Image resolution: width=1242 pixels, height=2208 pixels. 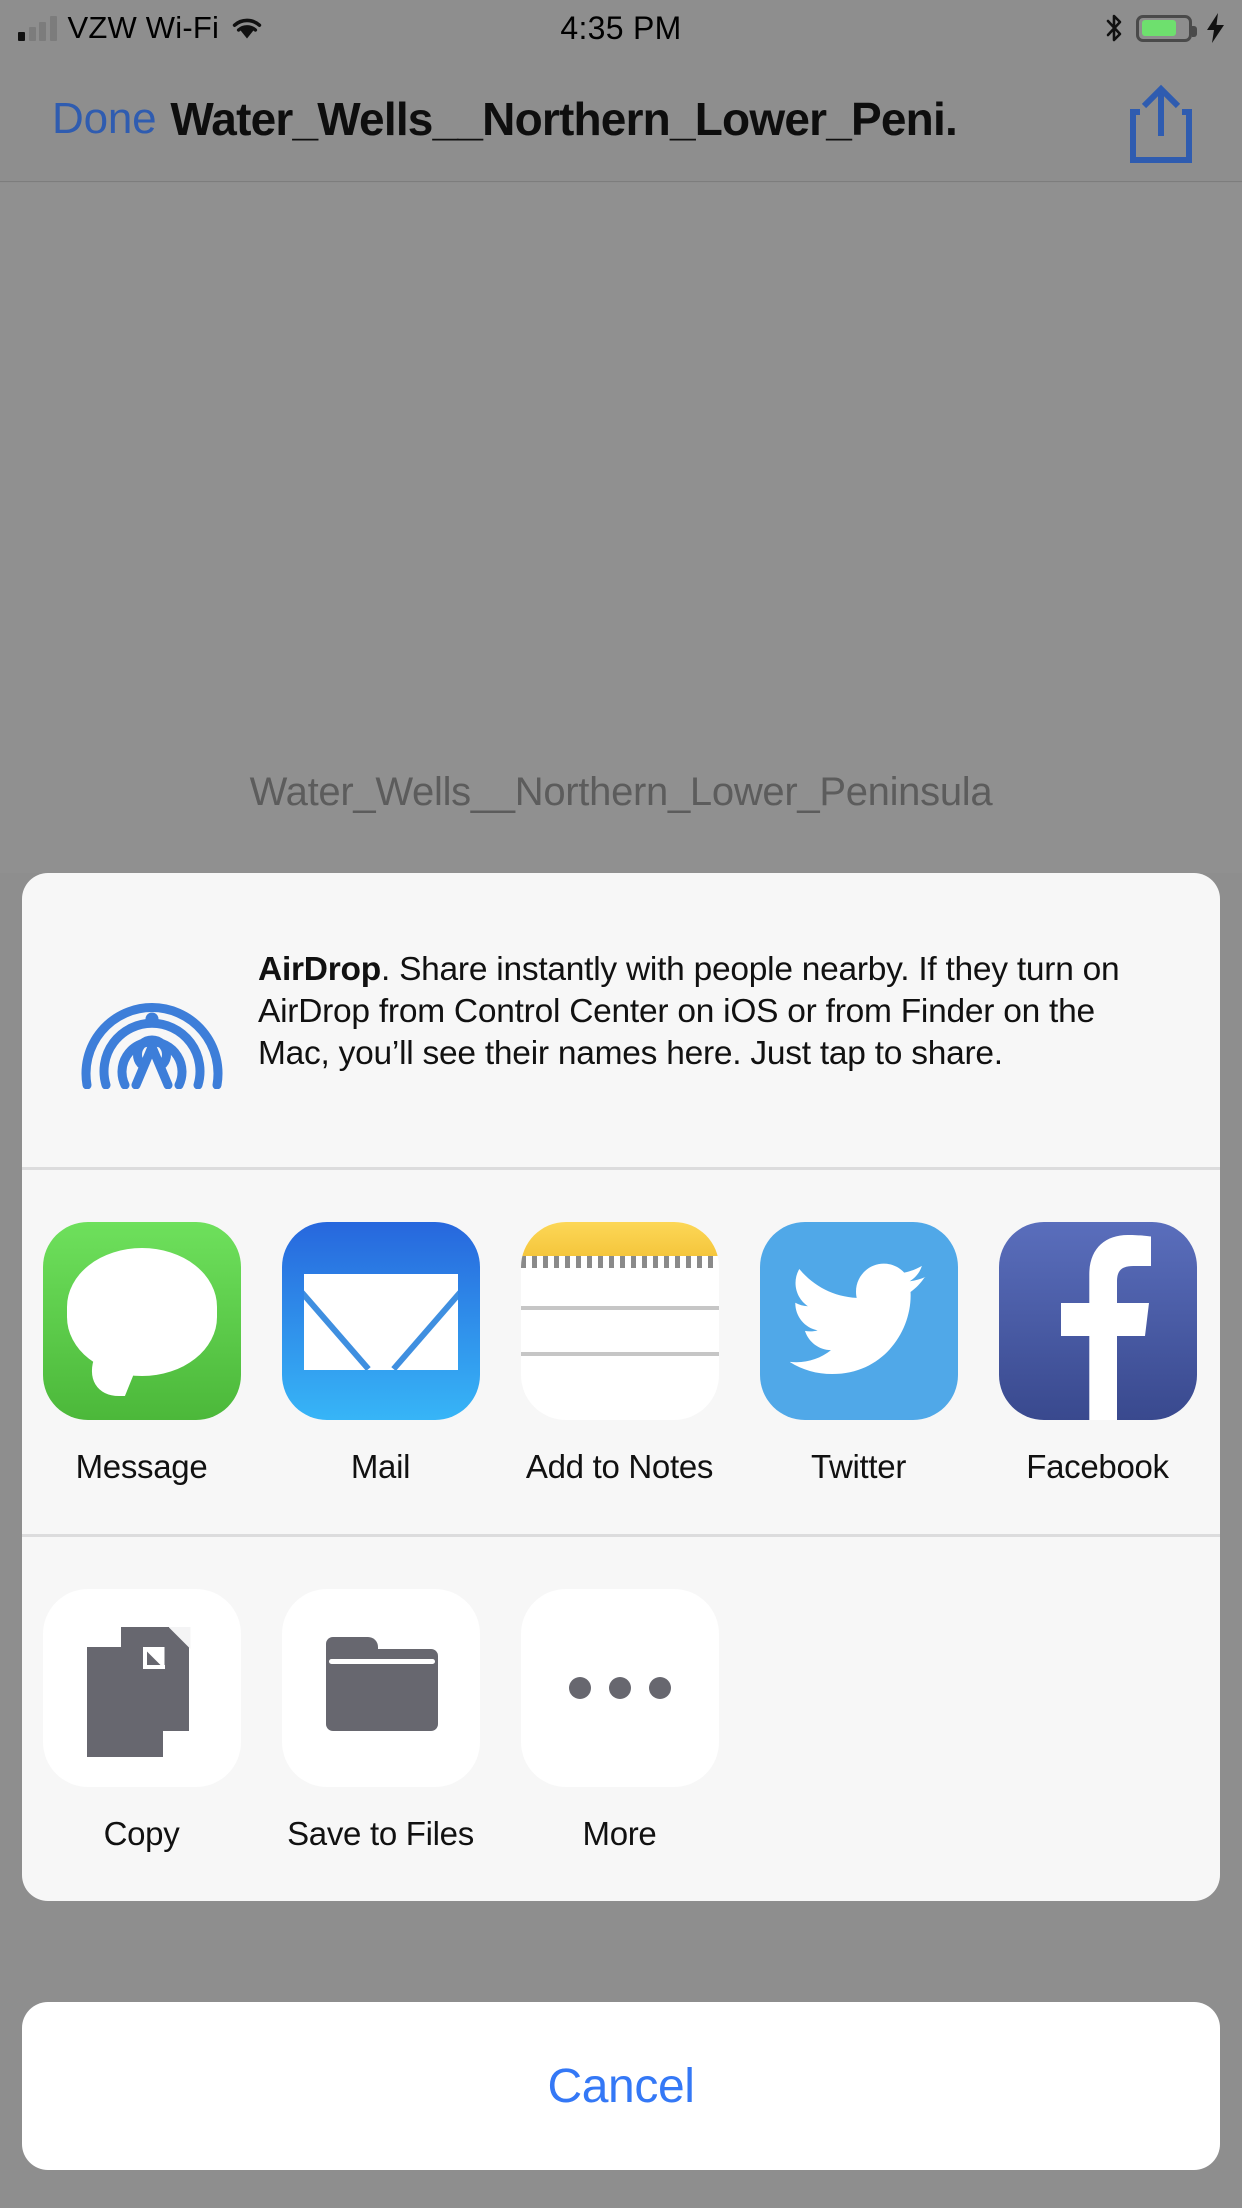 I want to click on copy-icon, so click(x=141, y=1688).